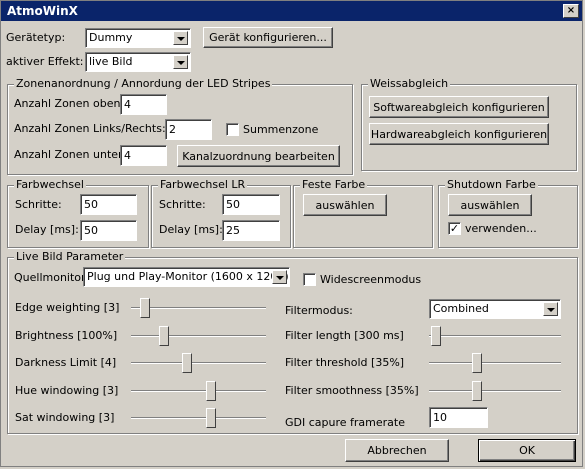  I want to click on color-change-lr-delay-label: Delay [ms]:, so click(191, 229).